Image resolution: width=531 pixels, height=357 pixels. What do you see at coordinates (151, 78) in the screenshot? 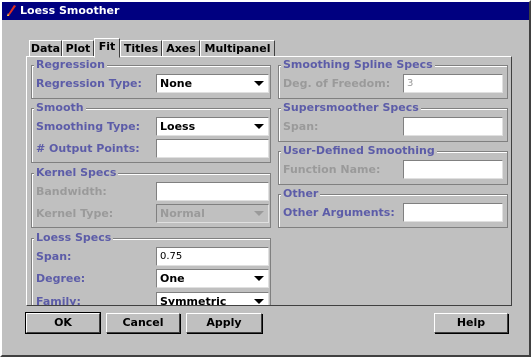
I see `regression-group: Regression Regression Type: None` at bounding box center [151, 78].